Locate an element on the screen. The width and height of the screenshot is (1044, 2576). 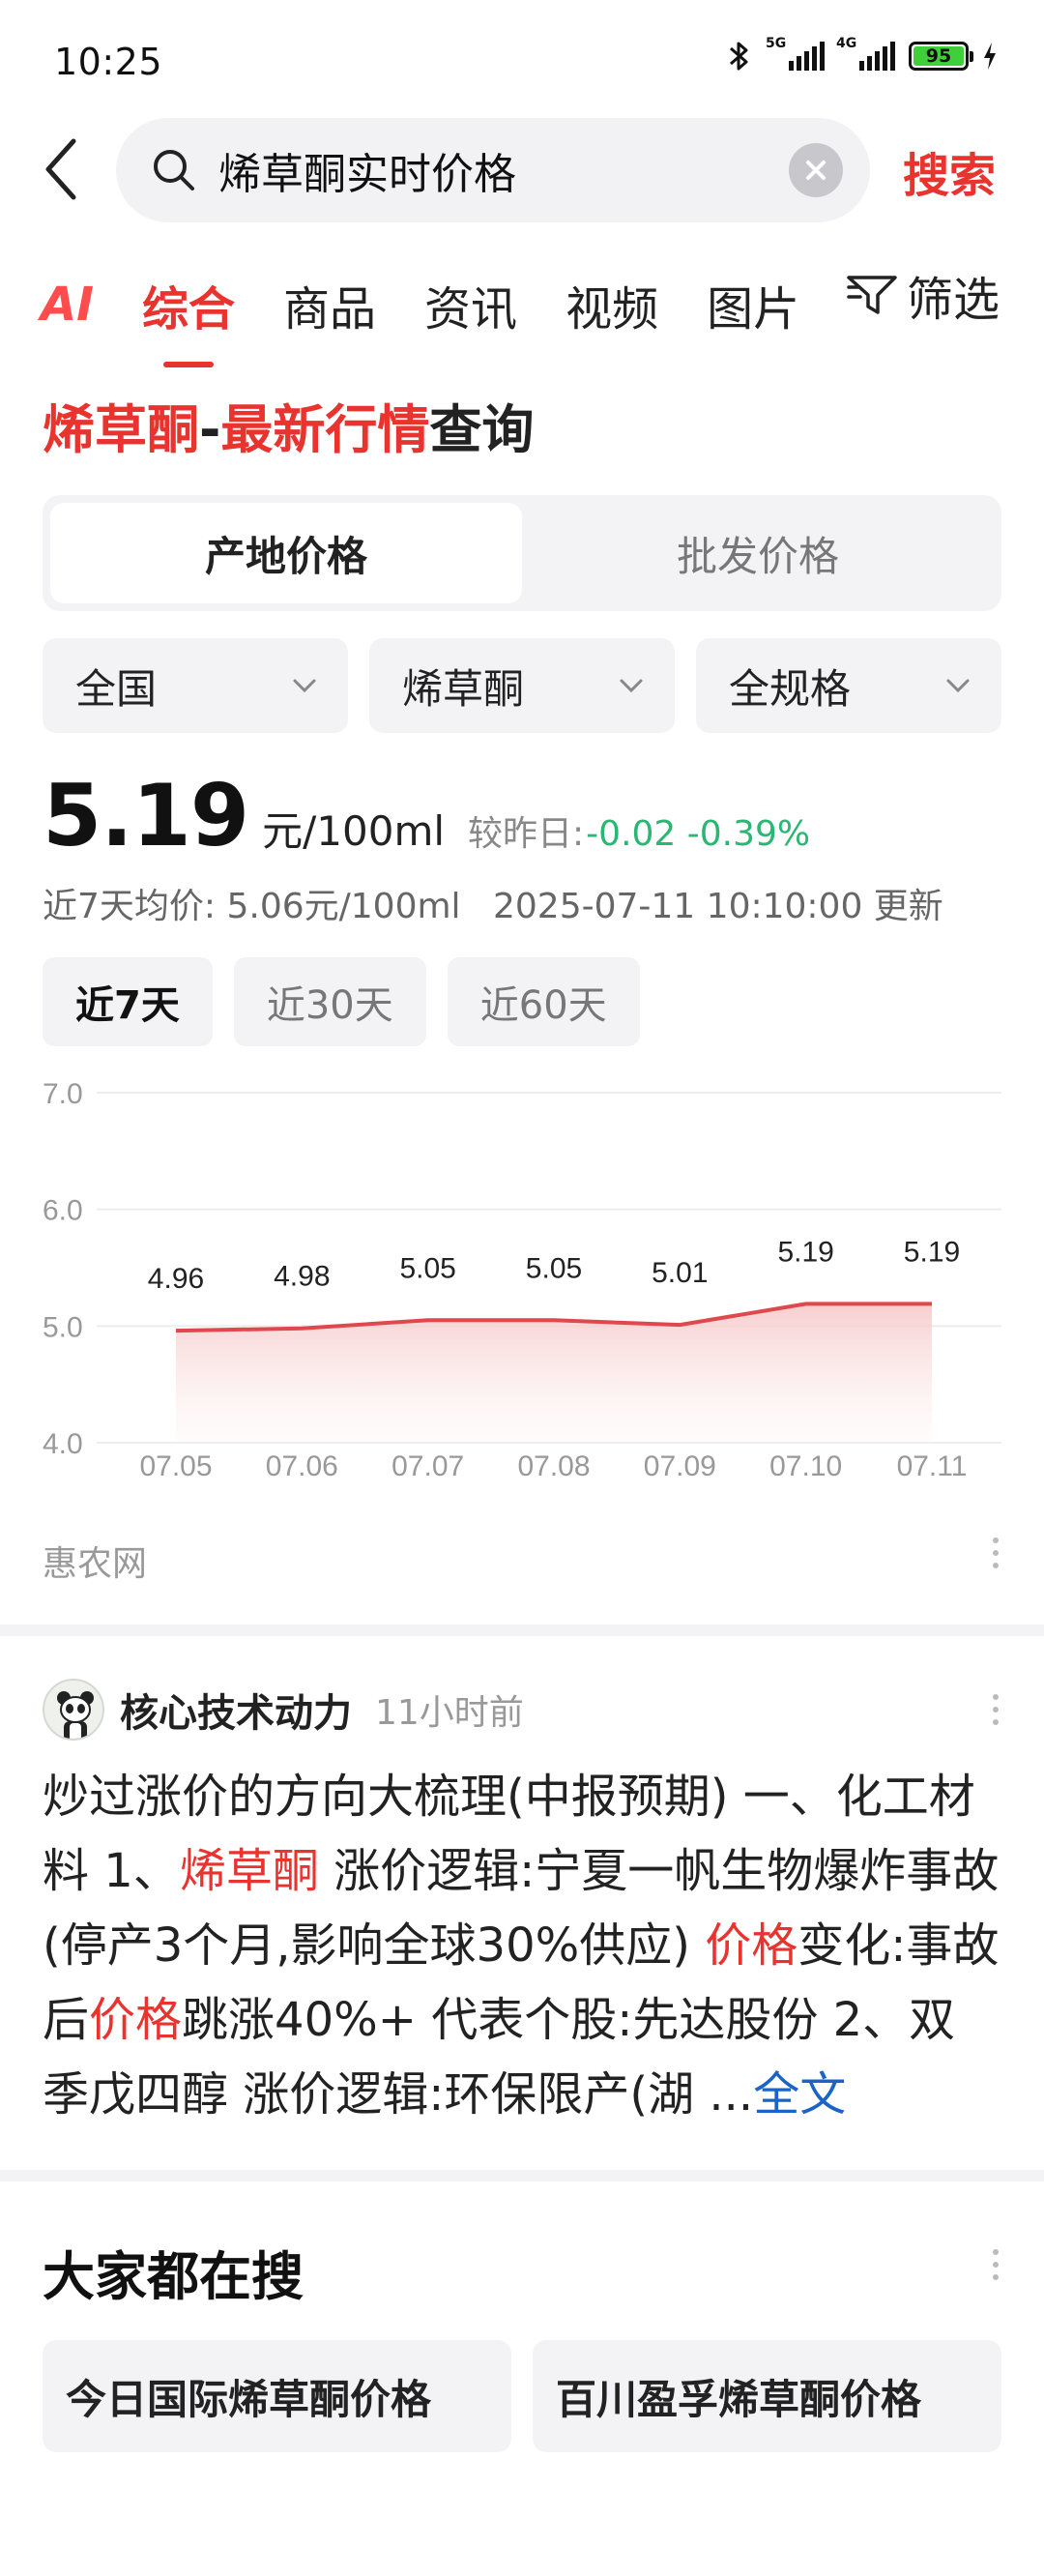
product-value: 烯草酮 is located at coordinates (464, 688).